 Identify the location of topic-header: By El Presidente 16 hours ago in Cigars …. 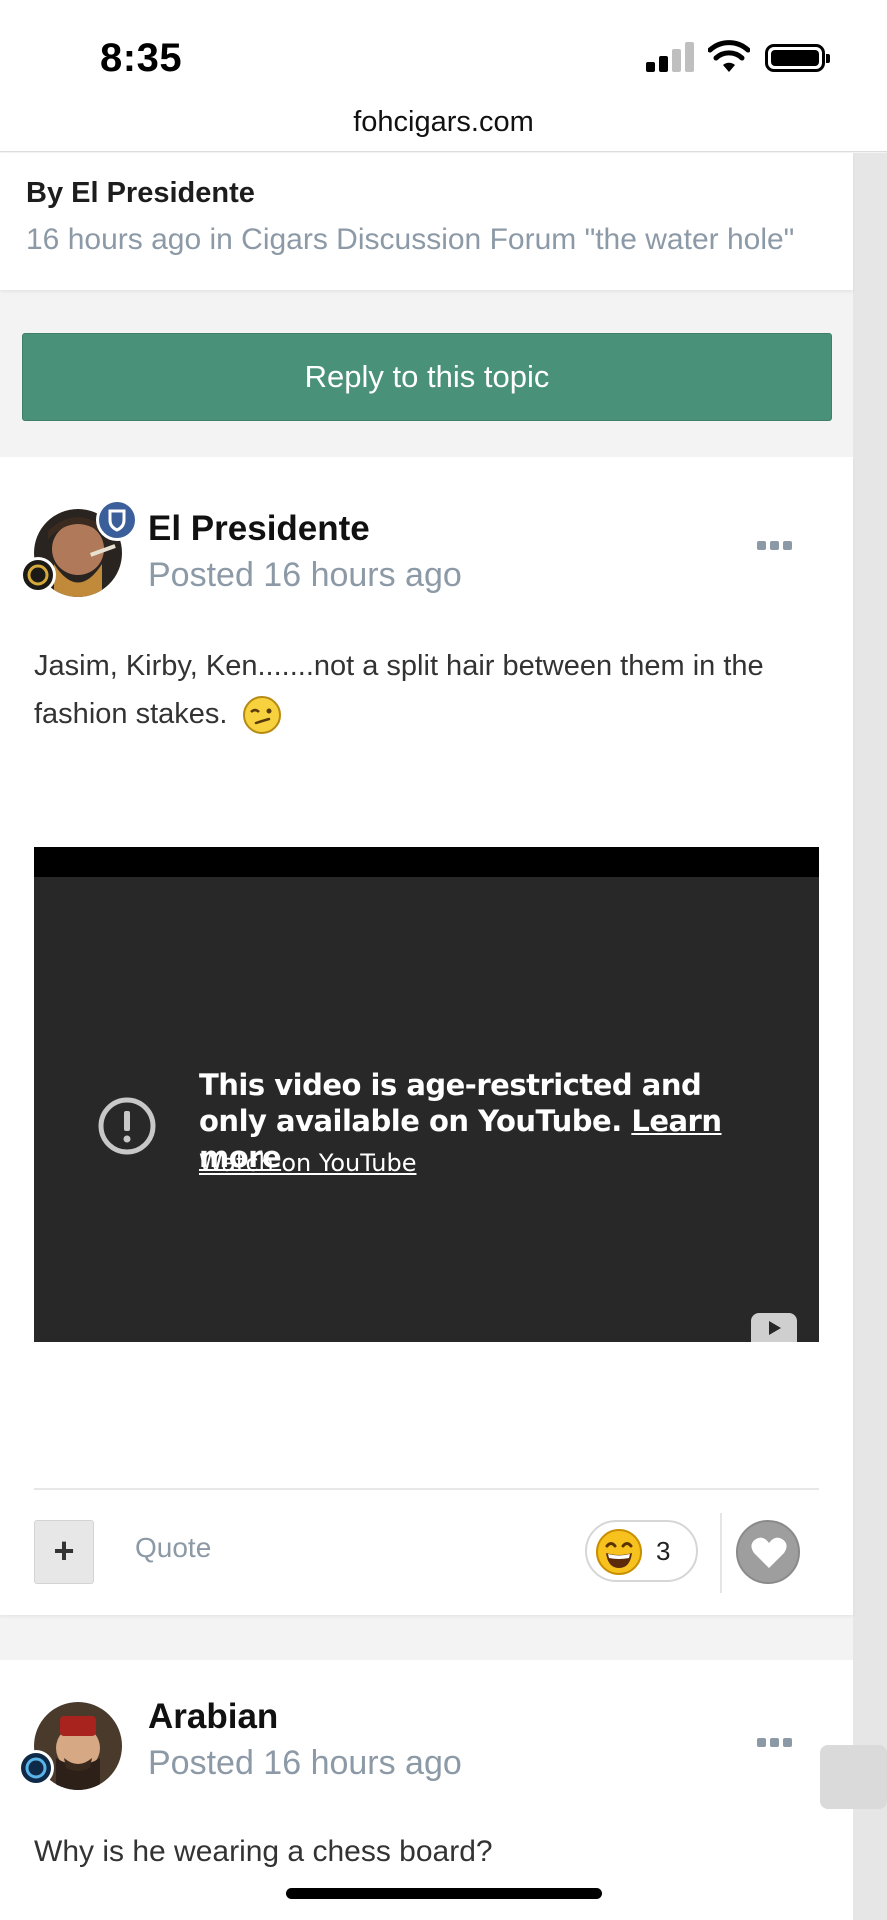
(426, 221).